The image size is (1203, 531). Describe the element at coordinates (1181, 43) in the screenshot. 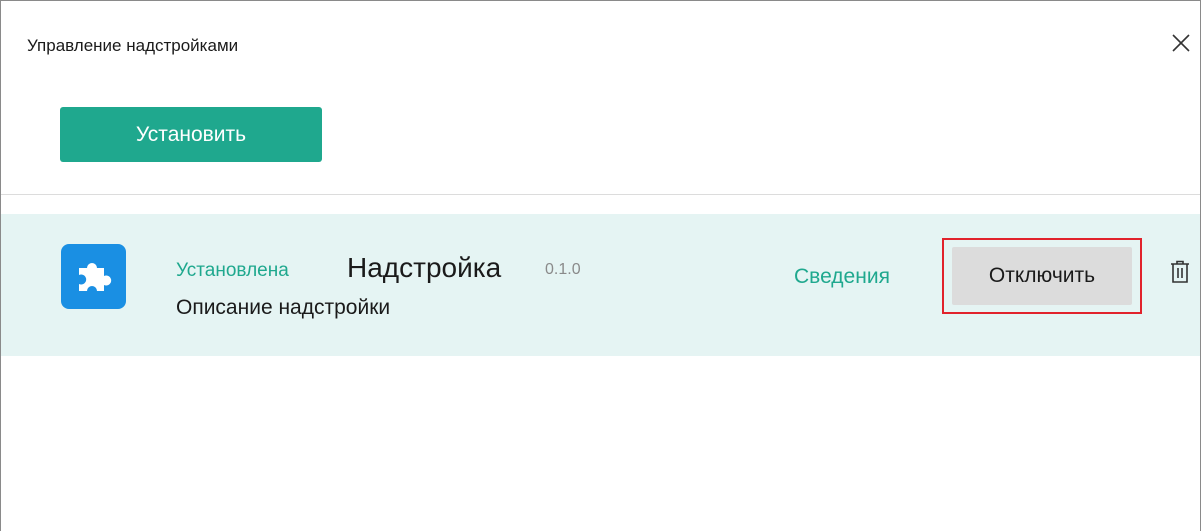

I see `close-icon` at that location.